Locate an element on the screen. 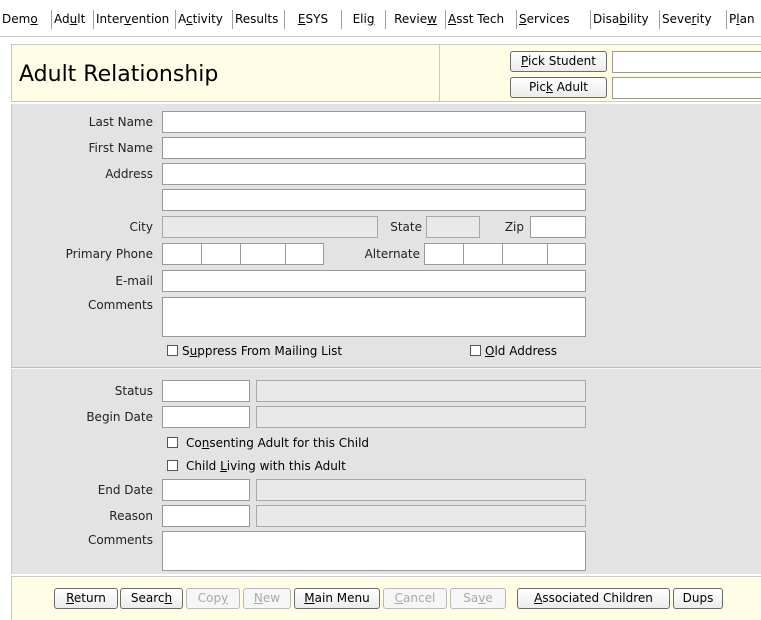 Image resolution: width=761 pixels, height=620 pixels. primary-phone-prefix-field is located at coordinates (221, 254).